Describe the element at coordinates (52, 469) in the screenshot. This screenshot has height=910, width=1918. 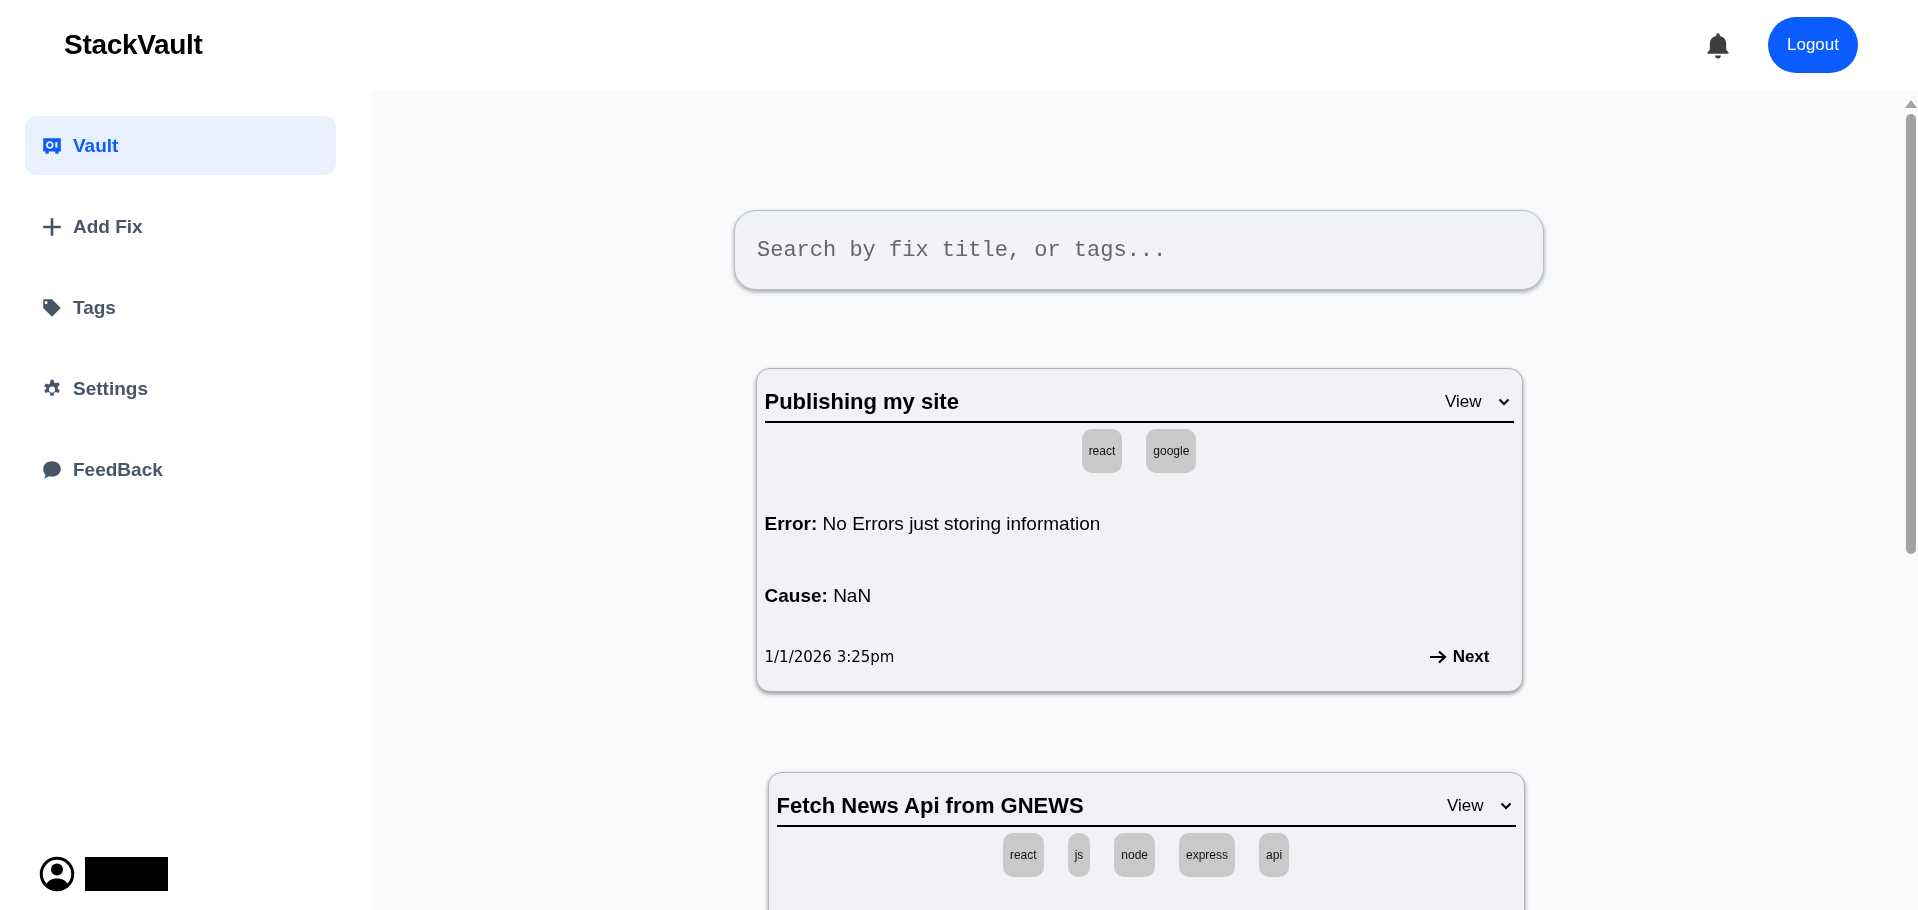
I see `chat-bubble-icon` at that location.